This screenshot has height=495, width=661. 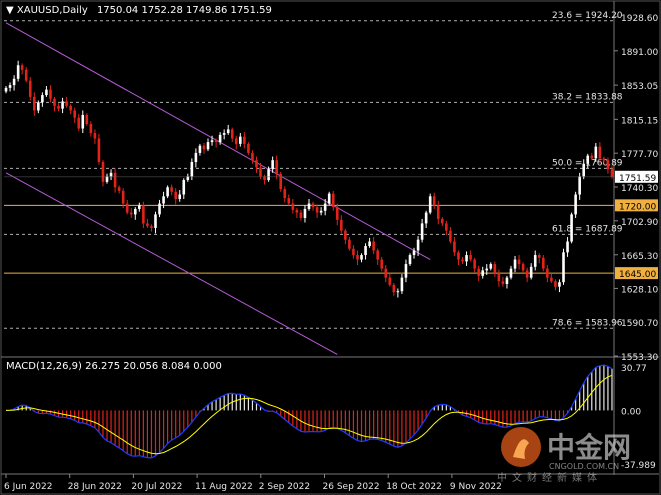 What do you see at coordinates (28, 487) in the screenshot?
I see `time-tick-label: 6 Jun 2022` at bounding box center [28, 487].